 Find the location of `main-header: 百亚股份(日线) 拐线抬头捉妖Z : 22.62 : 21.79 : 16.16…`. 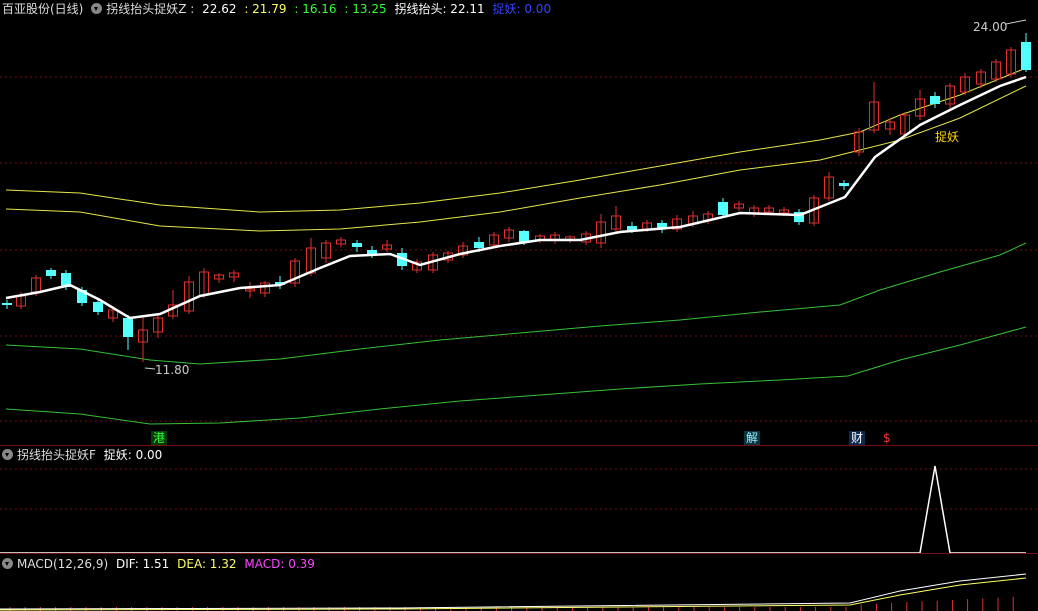

main-header: 百亚股份(日线) 拐线抬头捉妖Z : 22.62 : 21.79 : 16.16… is located at coordinates (278, 9).